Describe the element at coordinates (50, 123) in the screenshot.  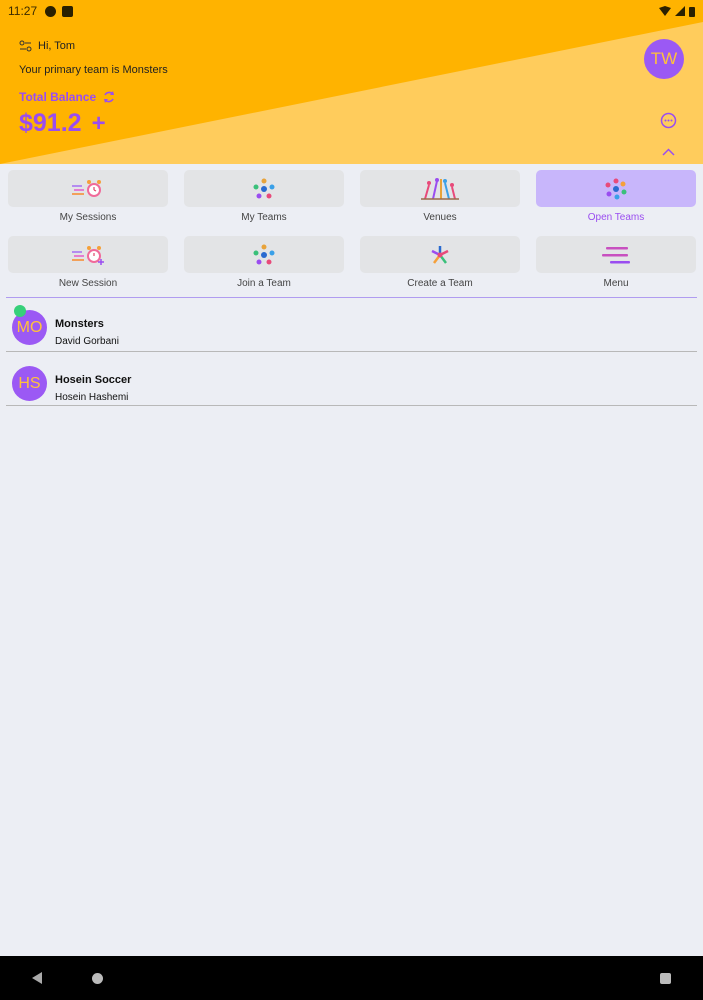
I see `balance-value-text: $91.2` at that location.